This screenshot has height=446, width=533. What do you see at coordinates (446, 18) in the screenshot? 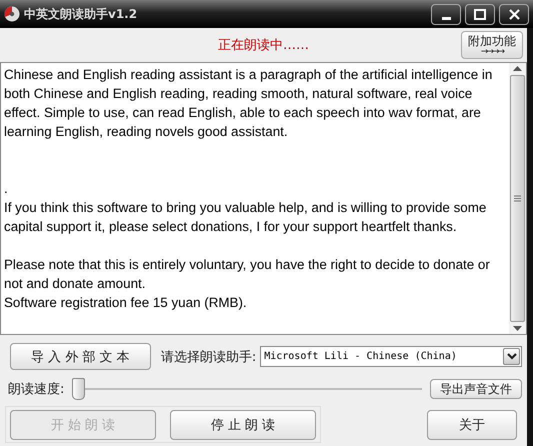
I see `minimize-icon` at bounding box center [446, 18].